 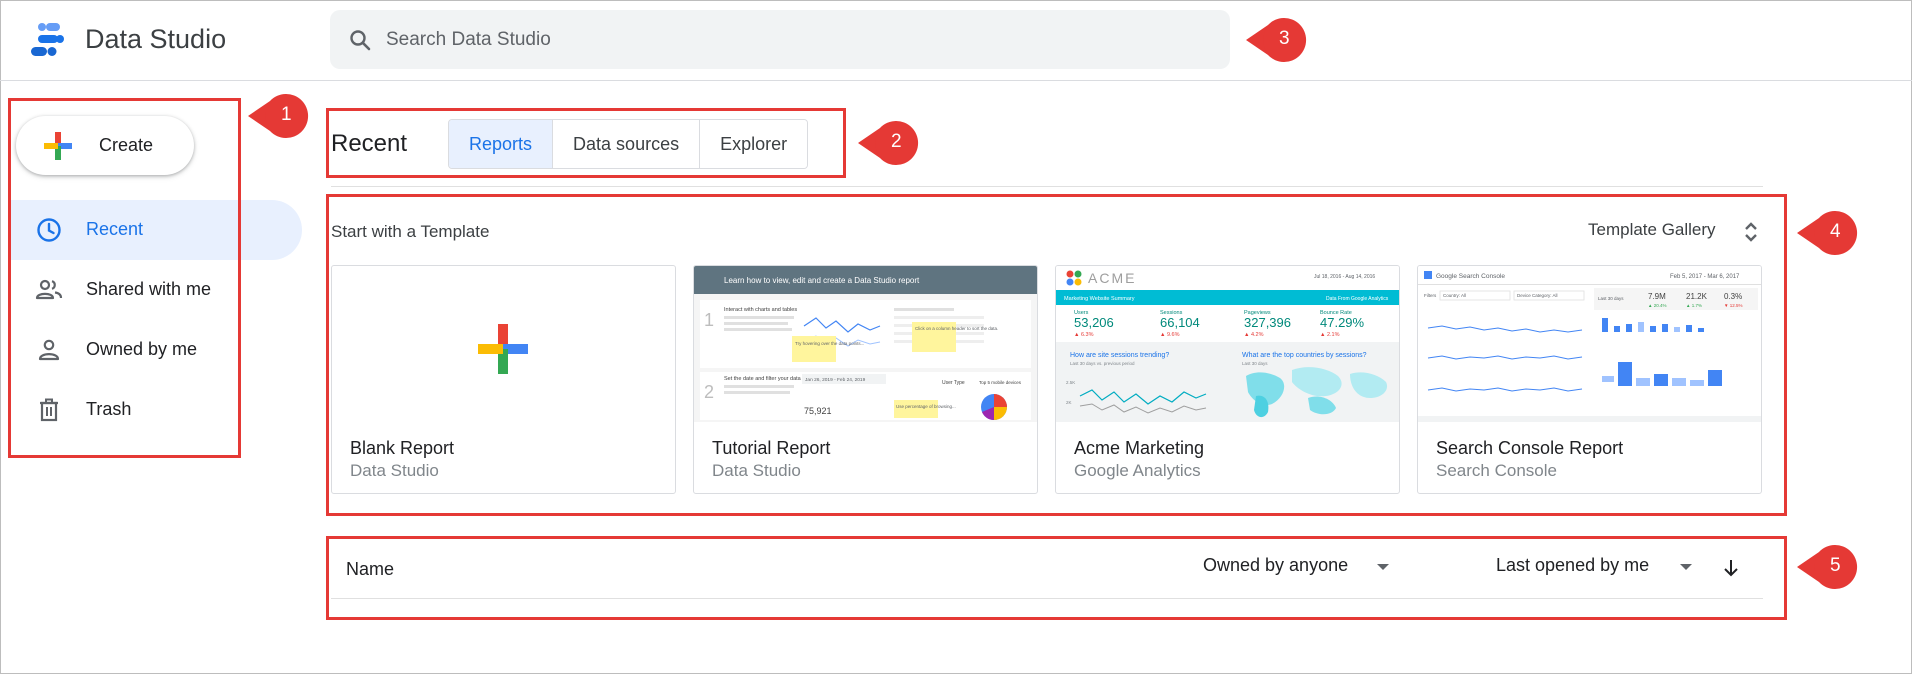 I want to click on callout-badge: 3, so click(x=1278, y=40).